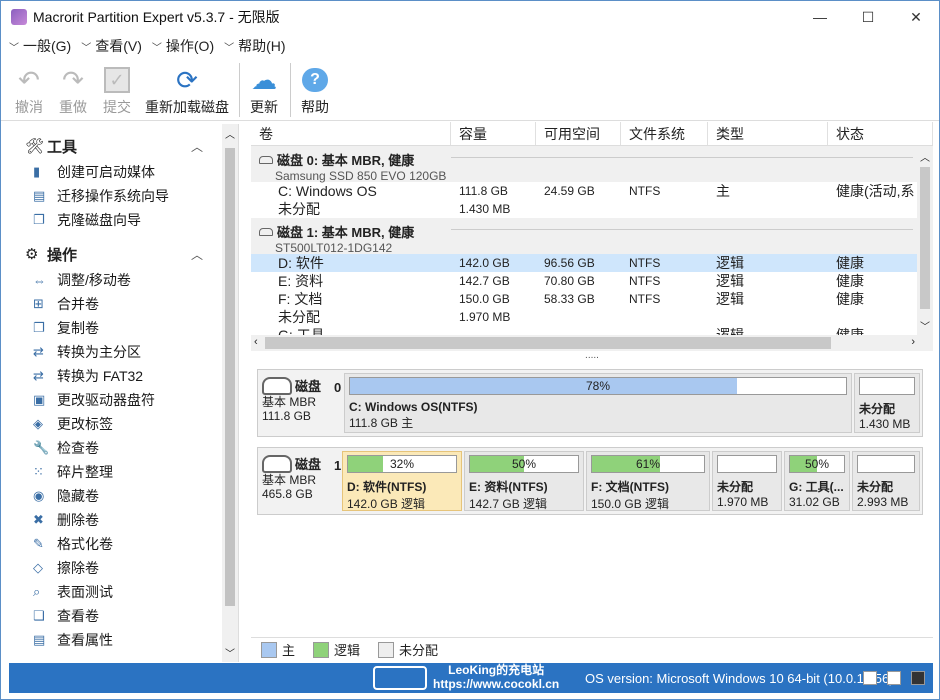 The height and width of the screenshot is (700, 940). What do you see at coordinates (123, 640) in the screenshot?
I see `sidebar-op-item-15: ▤ 查看属性` at bounding box center [123, 640].